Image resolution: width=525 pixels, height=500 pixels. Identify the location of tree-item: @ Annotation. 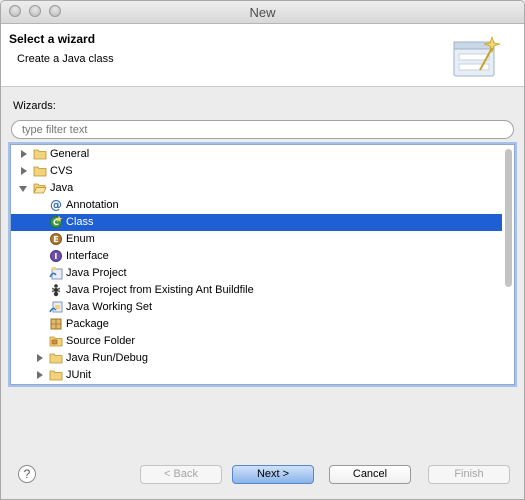
(256, 205).